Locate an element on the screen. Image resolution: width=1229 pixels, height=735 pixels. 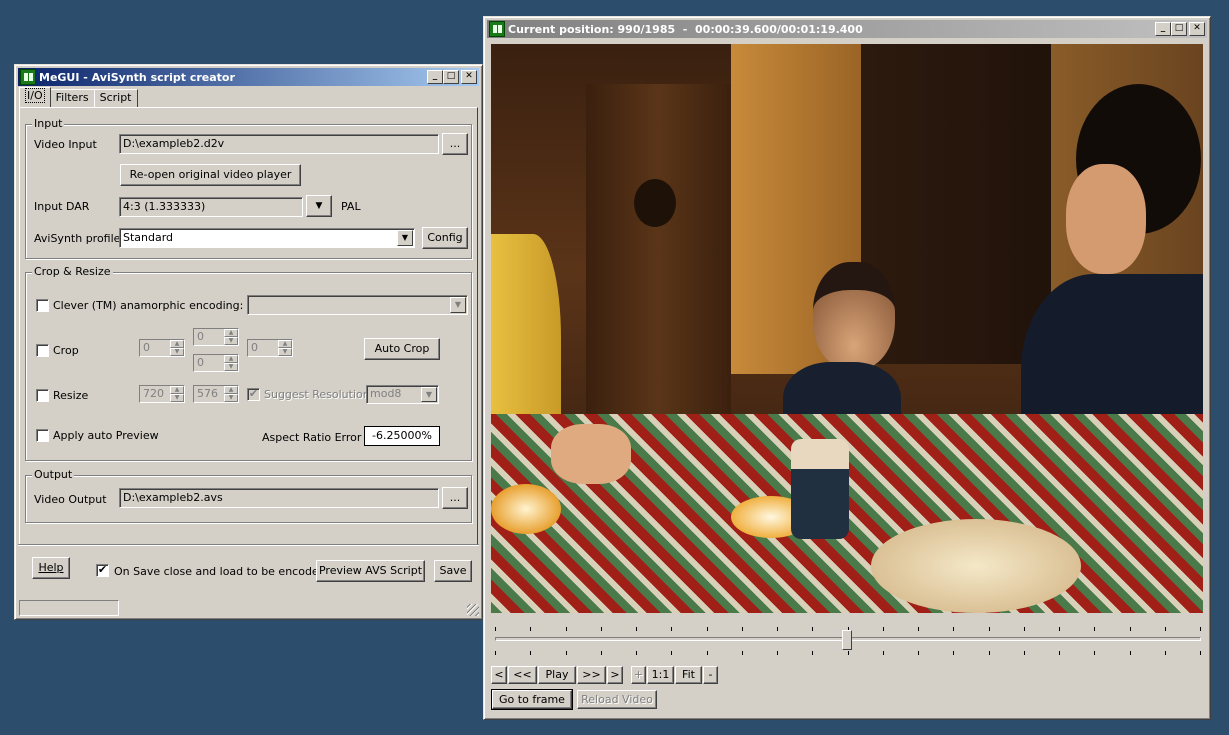
aspect-ratio-error-value: -6.25000% is located at coordinates (402, 436).